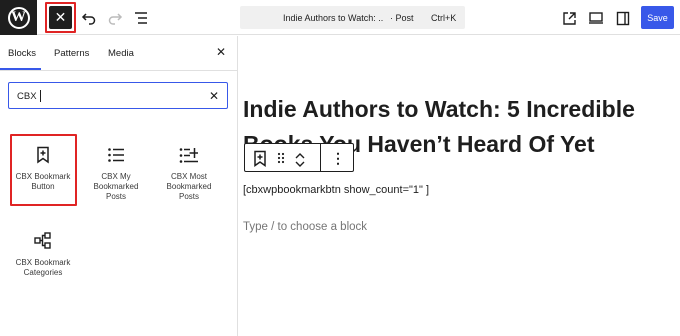 The height and width of the screenshot is (336, 680). I want to click on move-down-icon, so click(300, 164).